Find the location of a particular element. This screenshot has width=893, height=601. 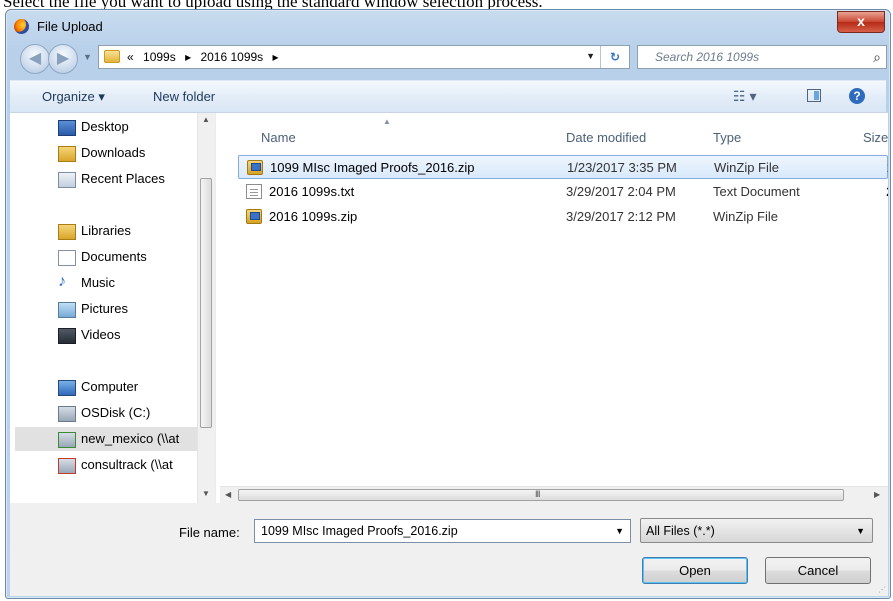

file-type-value: All Files (*.*) is located at coordinates (680, 531).